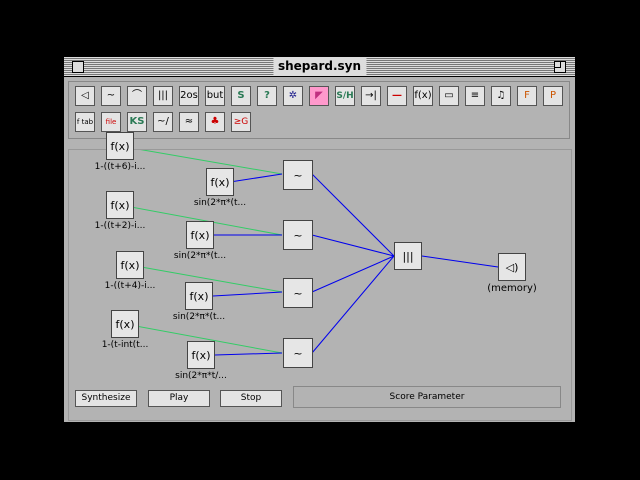  What do you see at coordinates (298, 293) in the screenshot?
I see `oscillator-node-3: ~` at bounding box center [298, 293].